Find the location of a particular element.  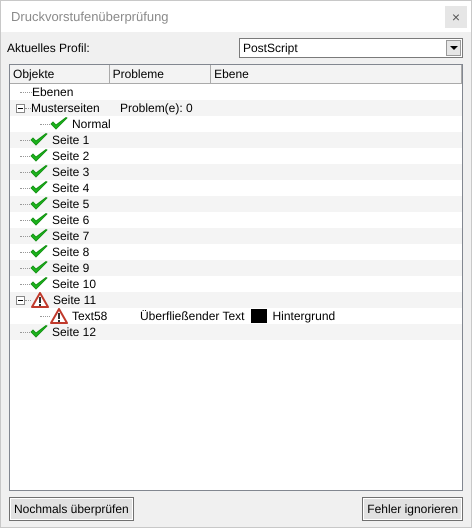

layer-name: Hintergrund is located at coordinates (304, 316).